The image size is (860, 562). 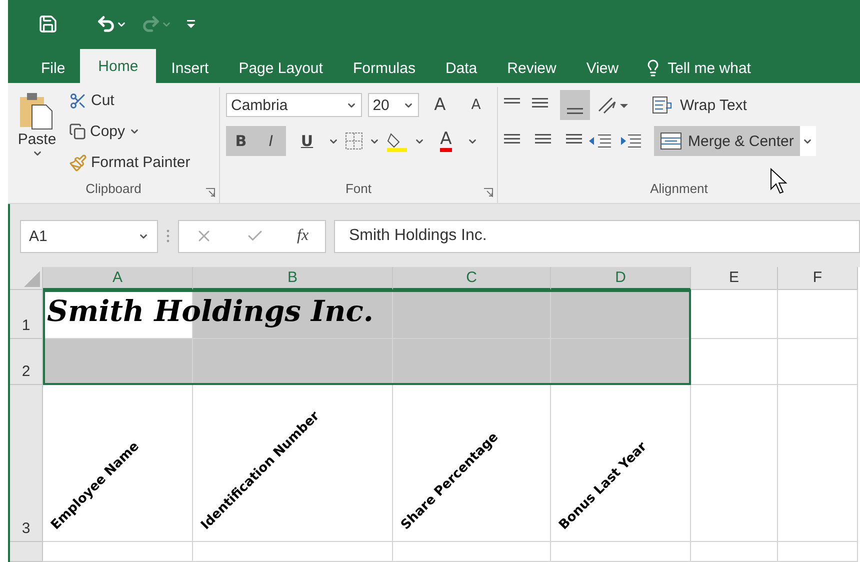 What do you see at coordinates (281, 68) in the screenshot?
I see `ribbon-tab: Page Layout` at bounding box center [281, 68].